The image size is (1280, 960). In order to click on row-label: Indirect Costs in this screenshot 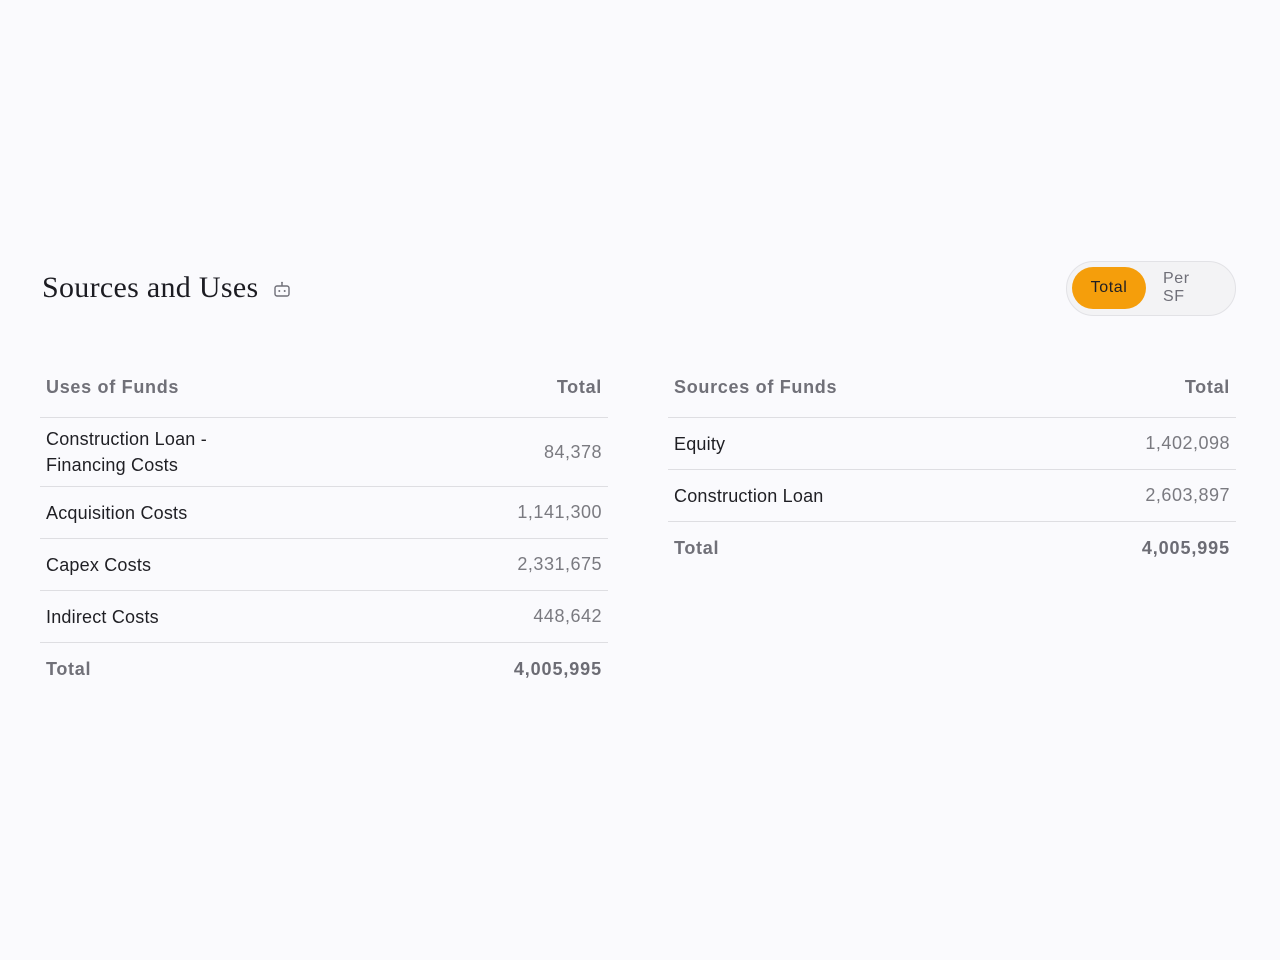, I will do `click(102, 616)`.